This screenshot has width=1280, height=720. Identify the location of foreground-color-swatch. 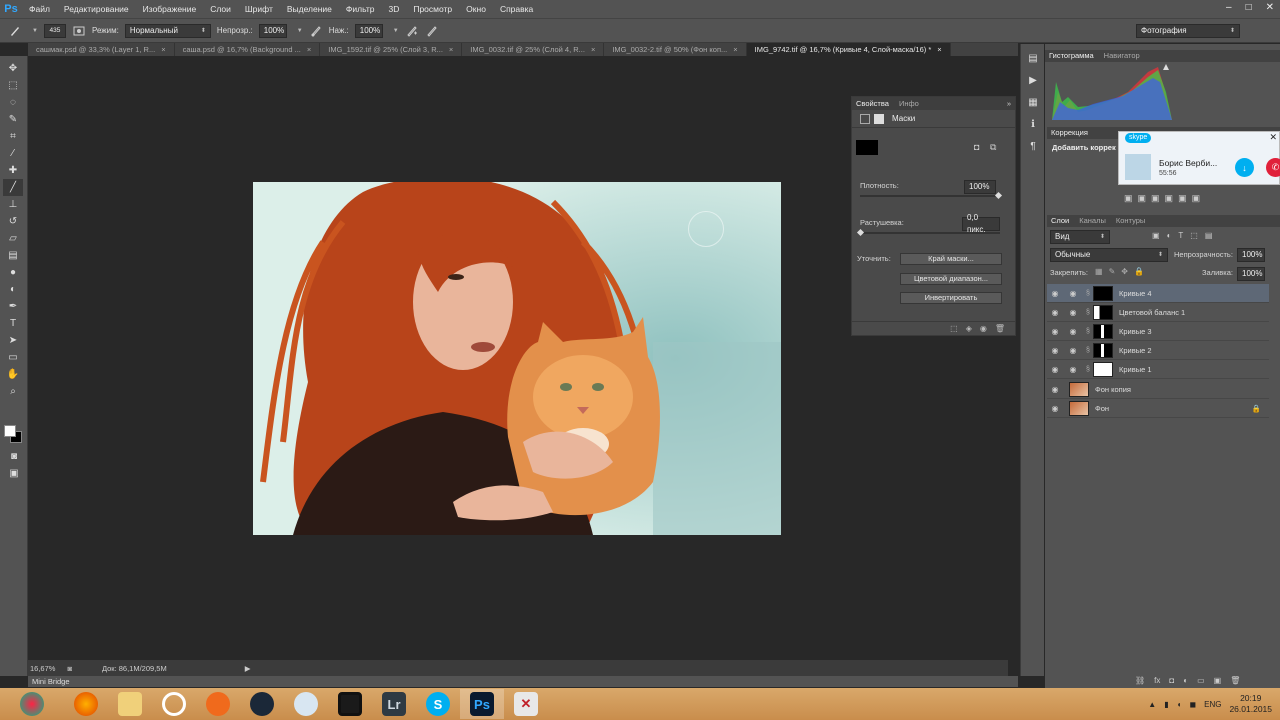
(10, 431).